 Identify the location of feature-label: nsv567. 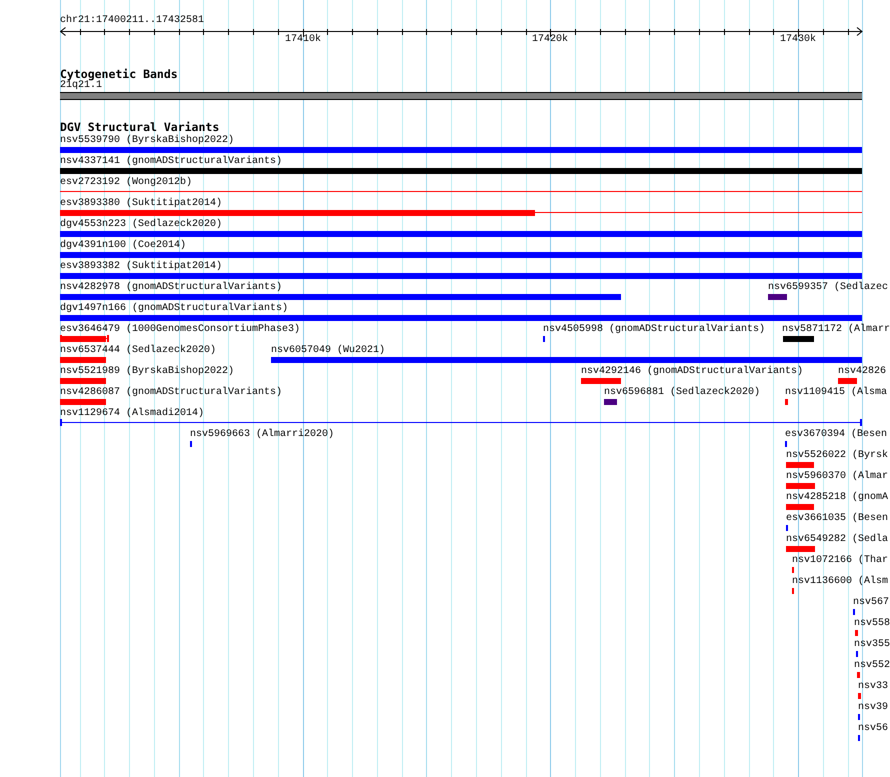
(871, 602).